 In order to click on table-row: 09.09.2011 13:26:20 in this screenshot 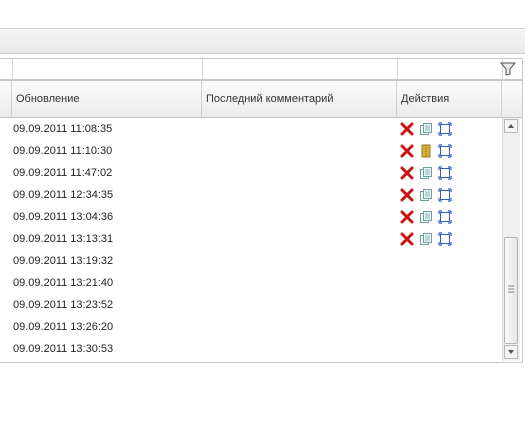, I will do `click(250, 327)`.